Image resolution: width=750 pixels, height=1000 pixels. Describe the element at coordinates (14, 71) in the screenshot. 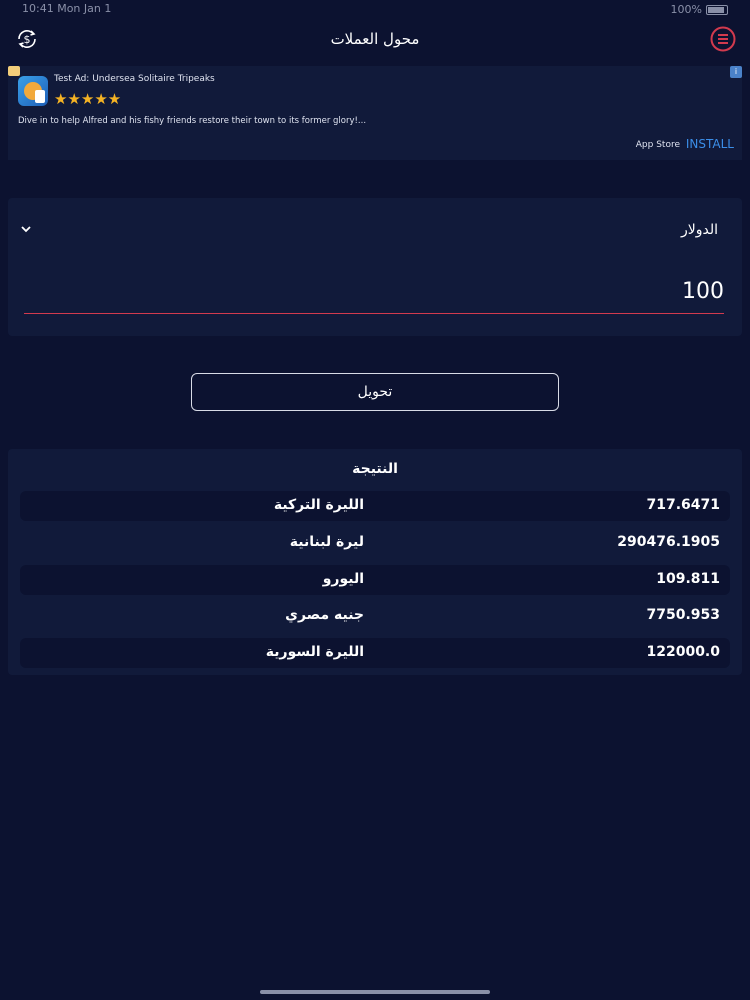

I see `ad-badge-icon` at that location.